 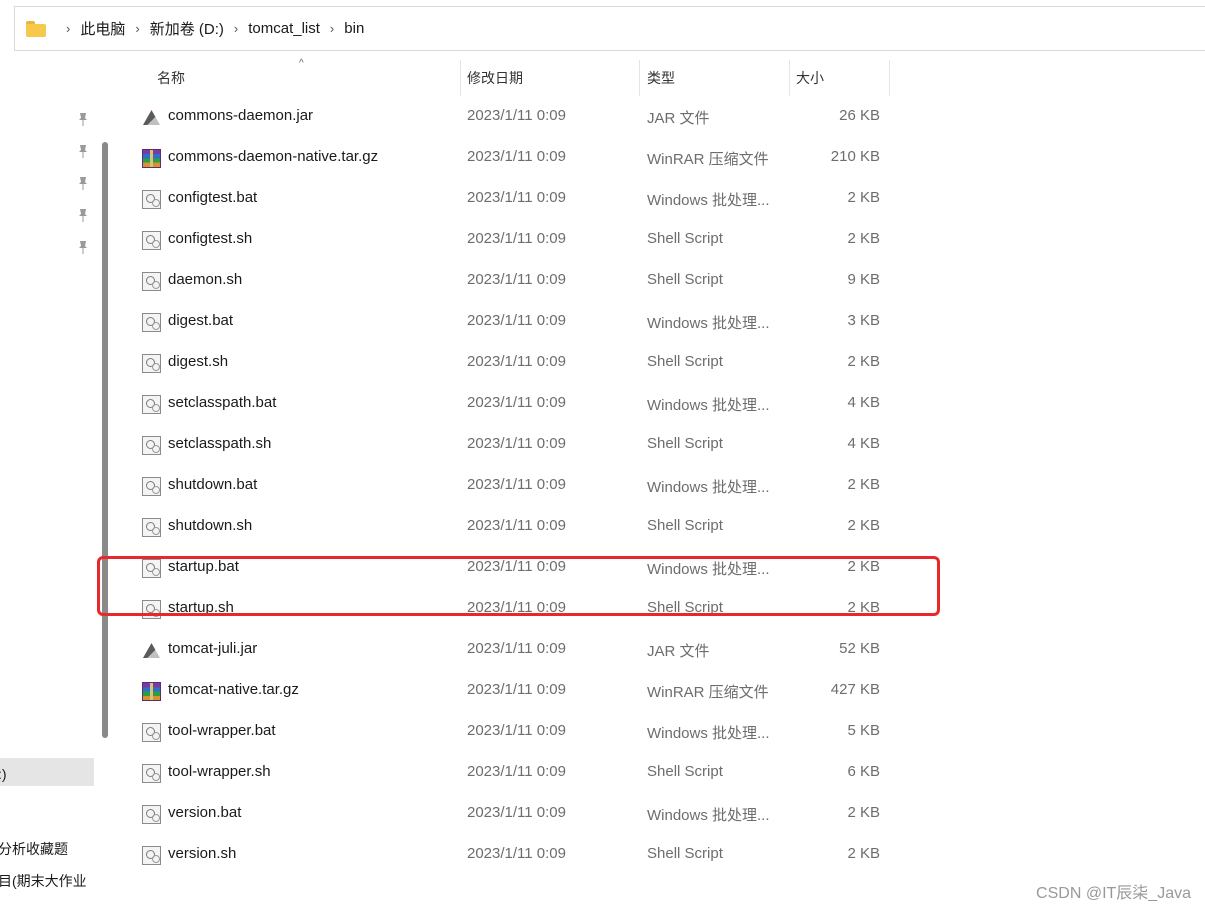 What do you see at coordinates (810, 78) in the screenshot?
I see `column-header-size: 大小` at bounding box center [810, 78].